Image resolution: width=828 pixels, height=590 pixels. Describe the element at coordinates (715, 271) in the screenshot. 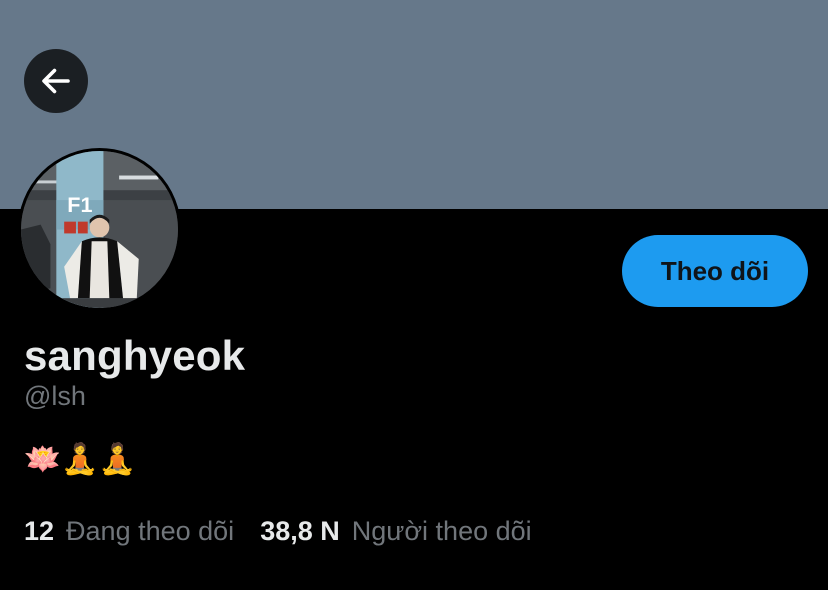

I see `follow-button: Theo dõi` at that location.